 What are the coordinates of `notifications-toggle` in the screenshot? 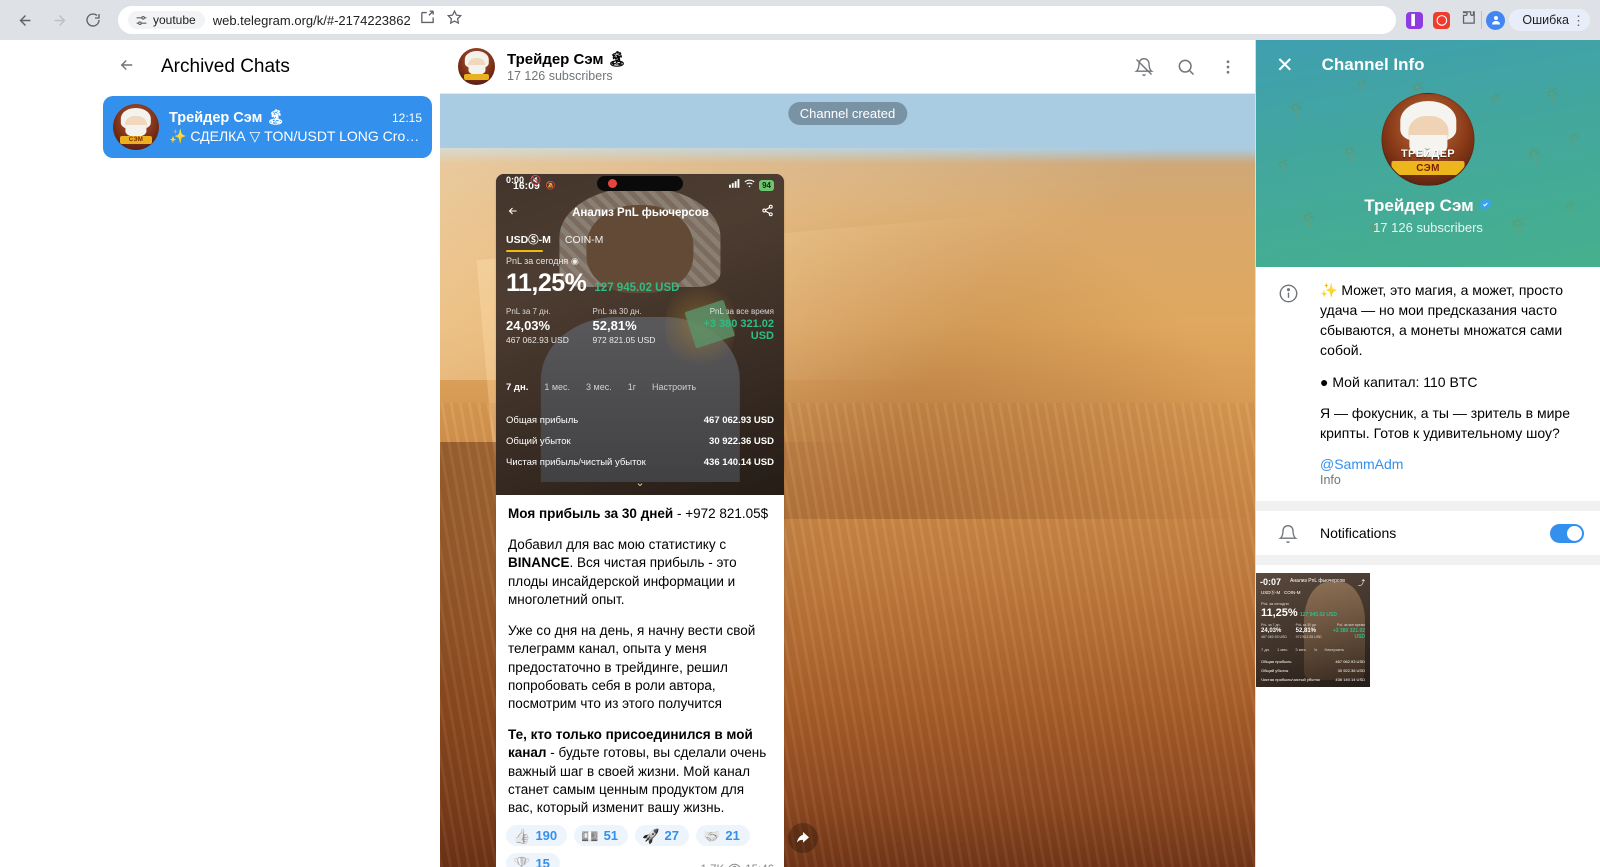 It's located at (1567, 533).